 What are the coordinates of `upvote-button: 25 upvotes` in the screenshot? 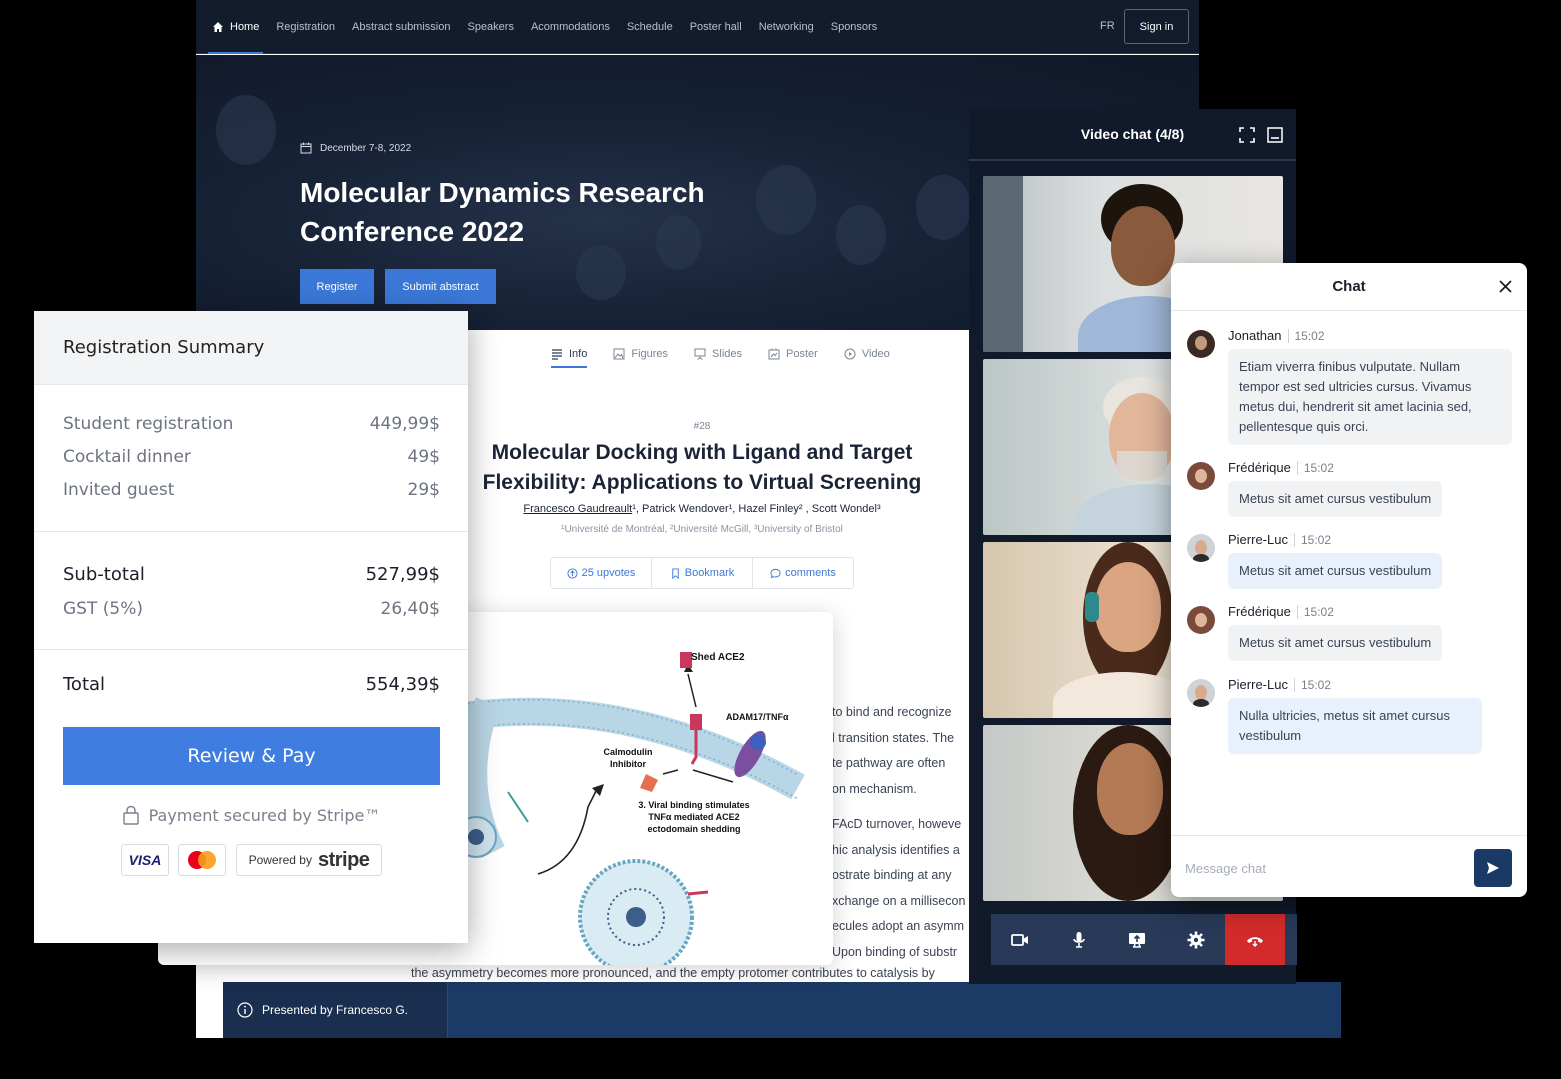 It's located at (601, 573).